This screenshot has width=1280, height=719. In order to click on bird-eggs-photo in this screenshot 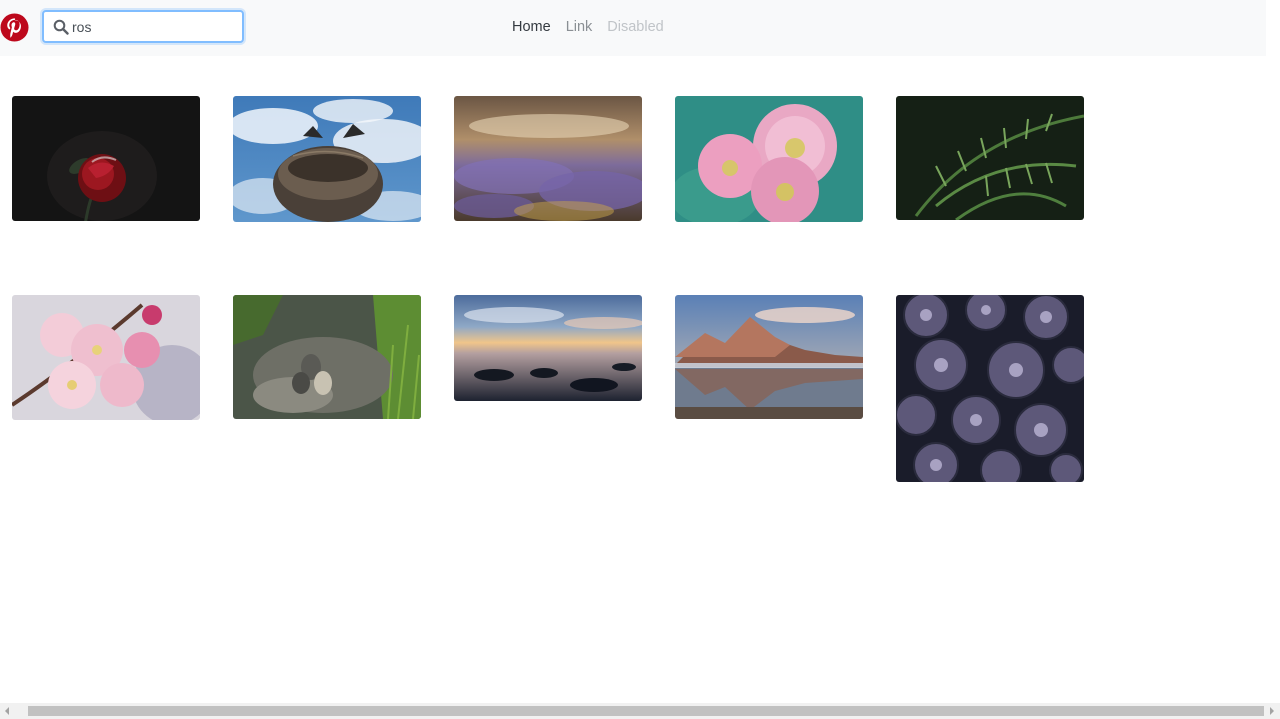, I will do `click(327, 357)`.